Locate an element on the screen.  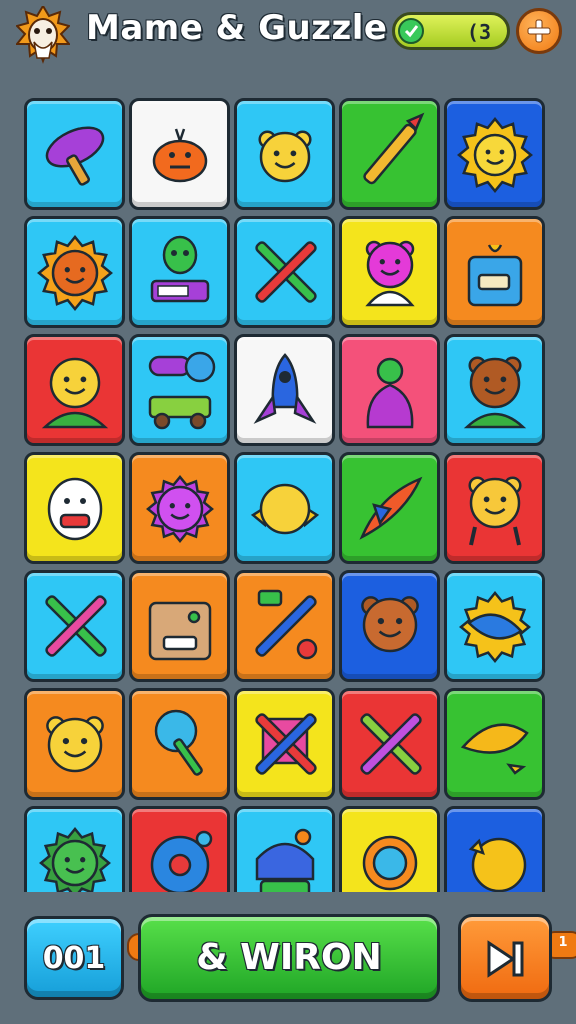
skip-next-icon is located at coordinates (505, 959).